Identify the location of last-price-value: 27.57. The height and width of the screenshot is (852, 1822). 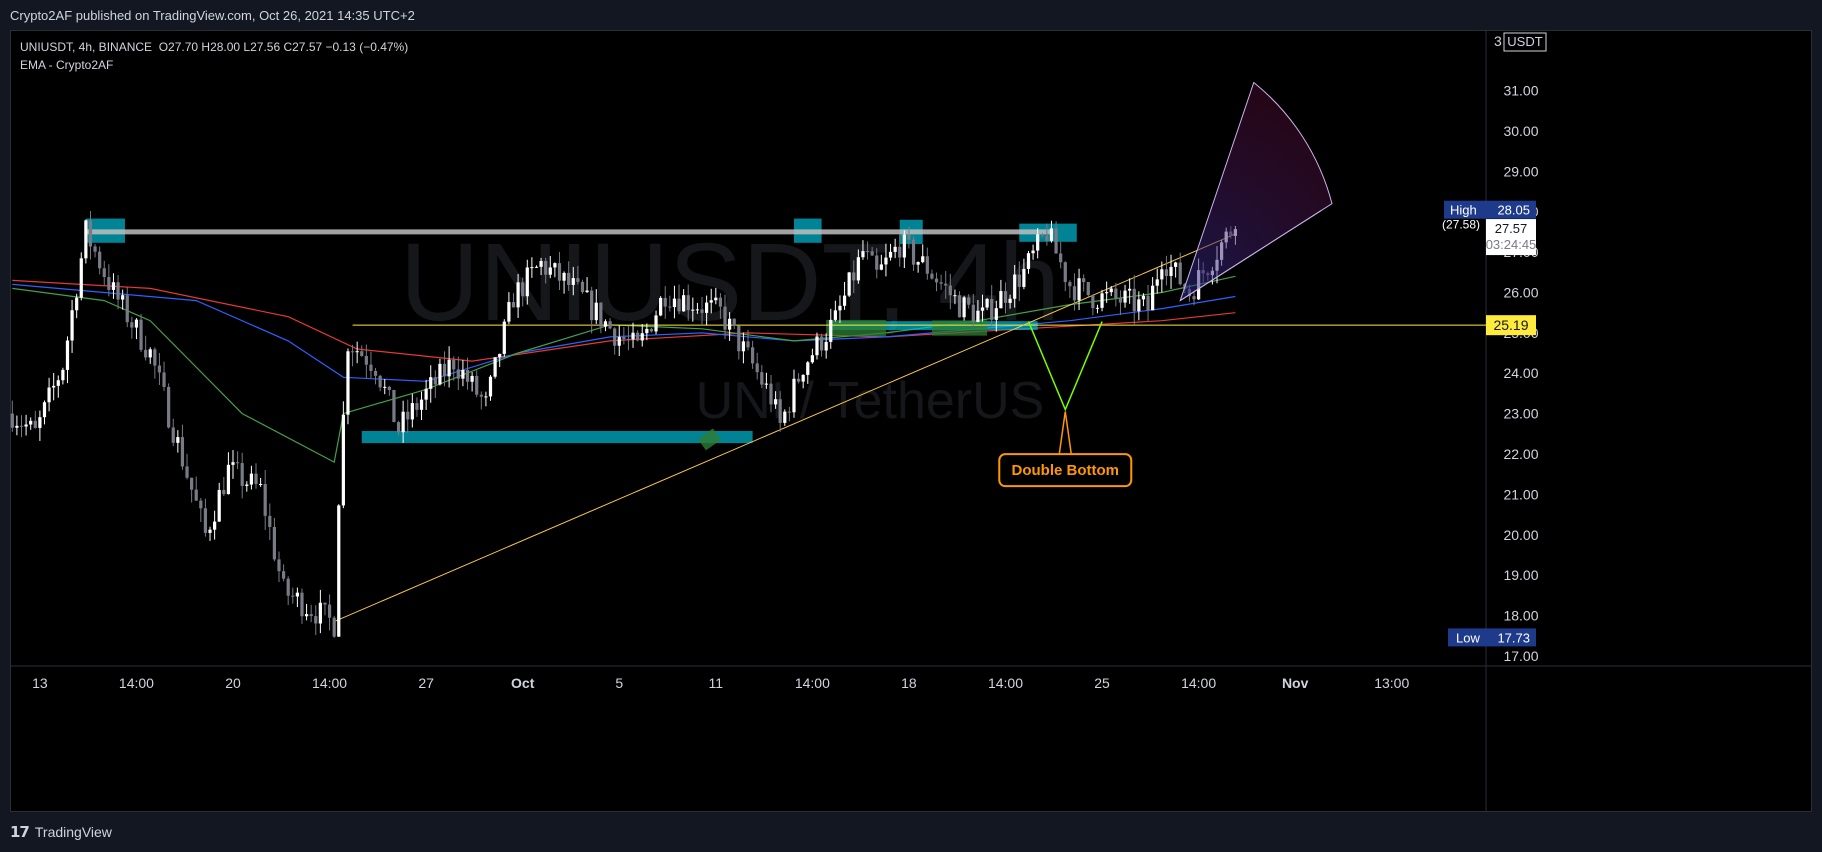
(1511, 228).